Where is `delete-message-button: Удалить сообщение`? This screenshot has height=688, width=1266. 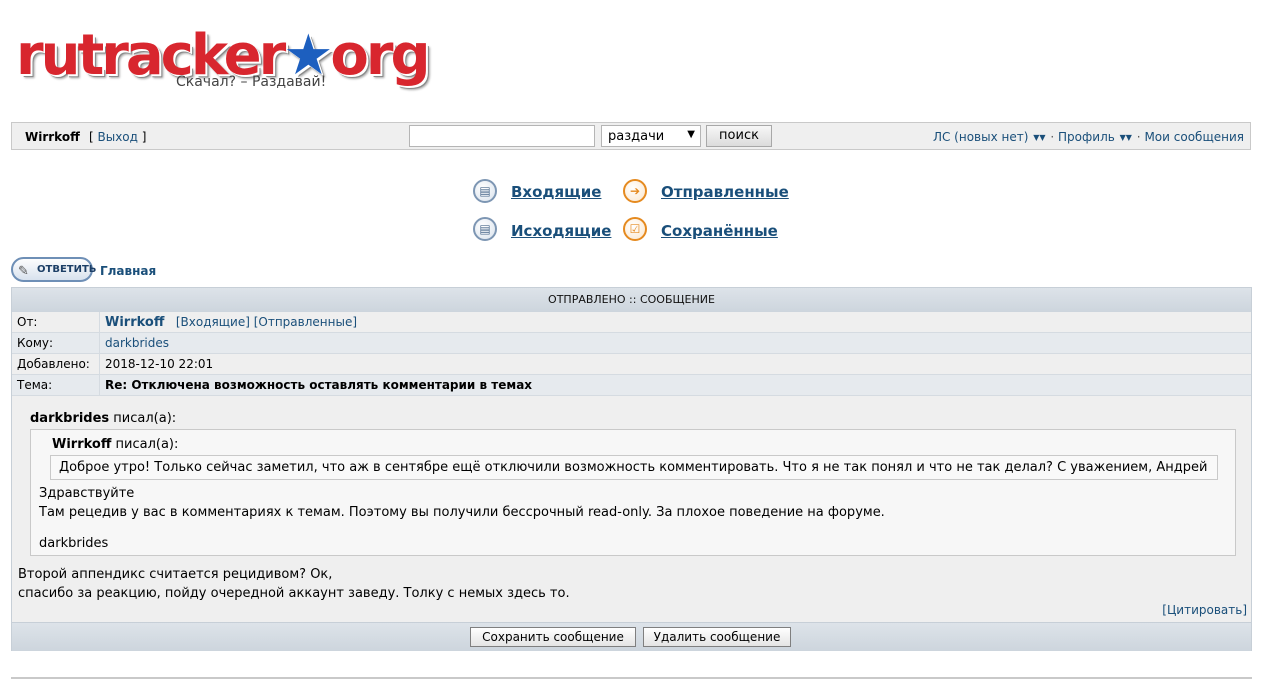
delete-message-button: Удалить сообщение is located at coordinates (717, 637).